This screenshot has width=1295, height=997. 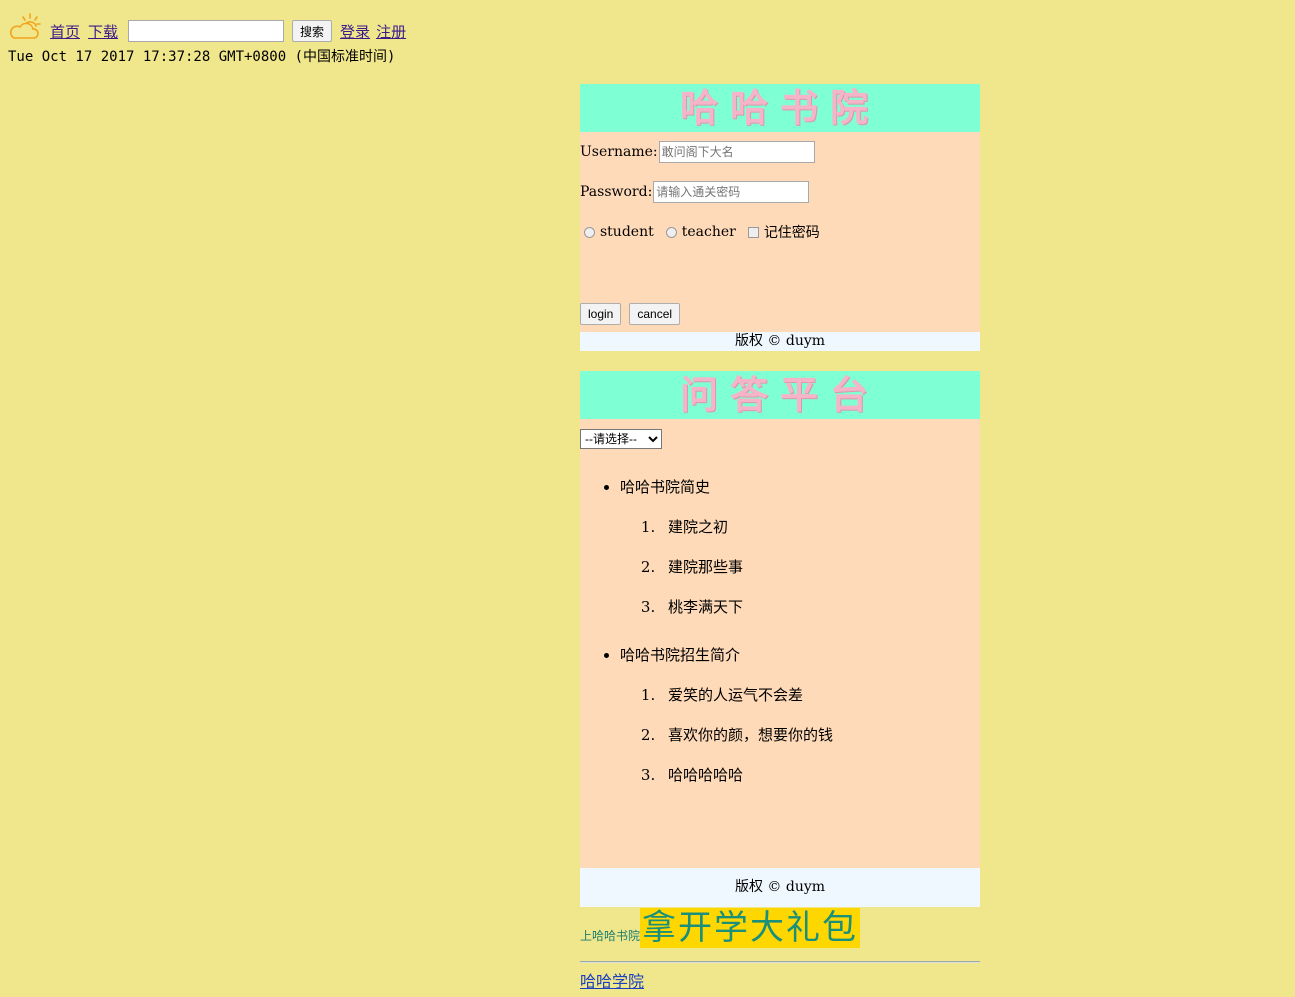 I want to click on nav-download-link: 下载, so click(x=103, y=31).